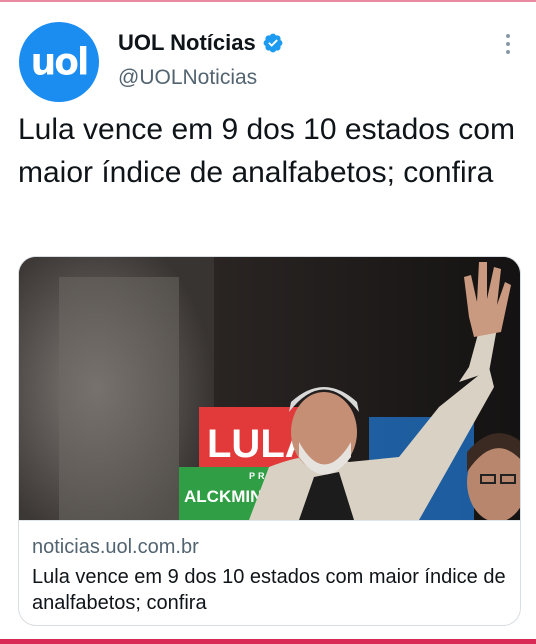  I want to click on avatar-logo: uol, so click(60, 62).